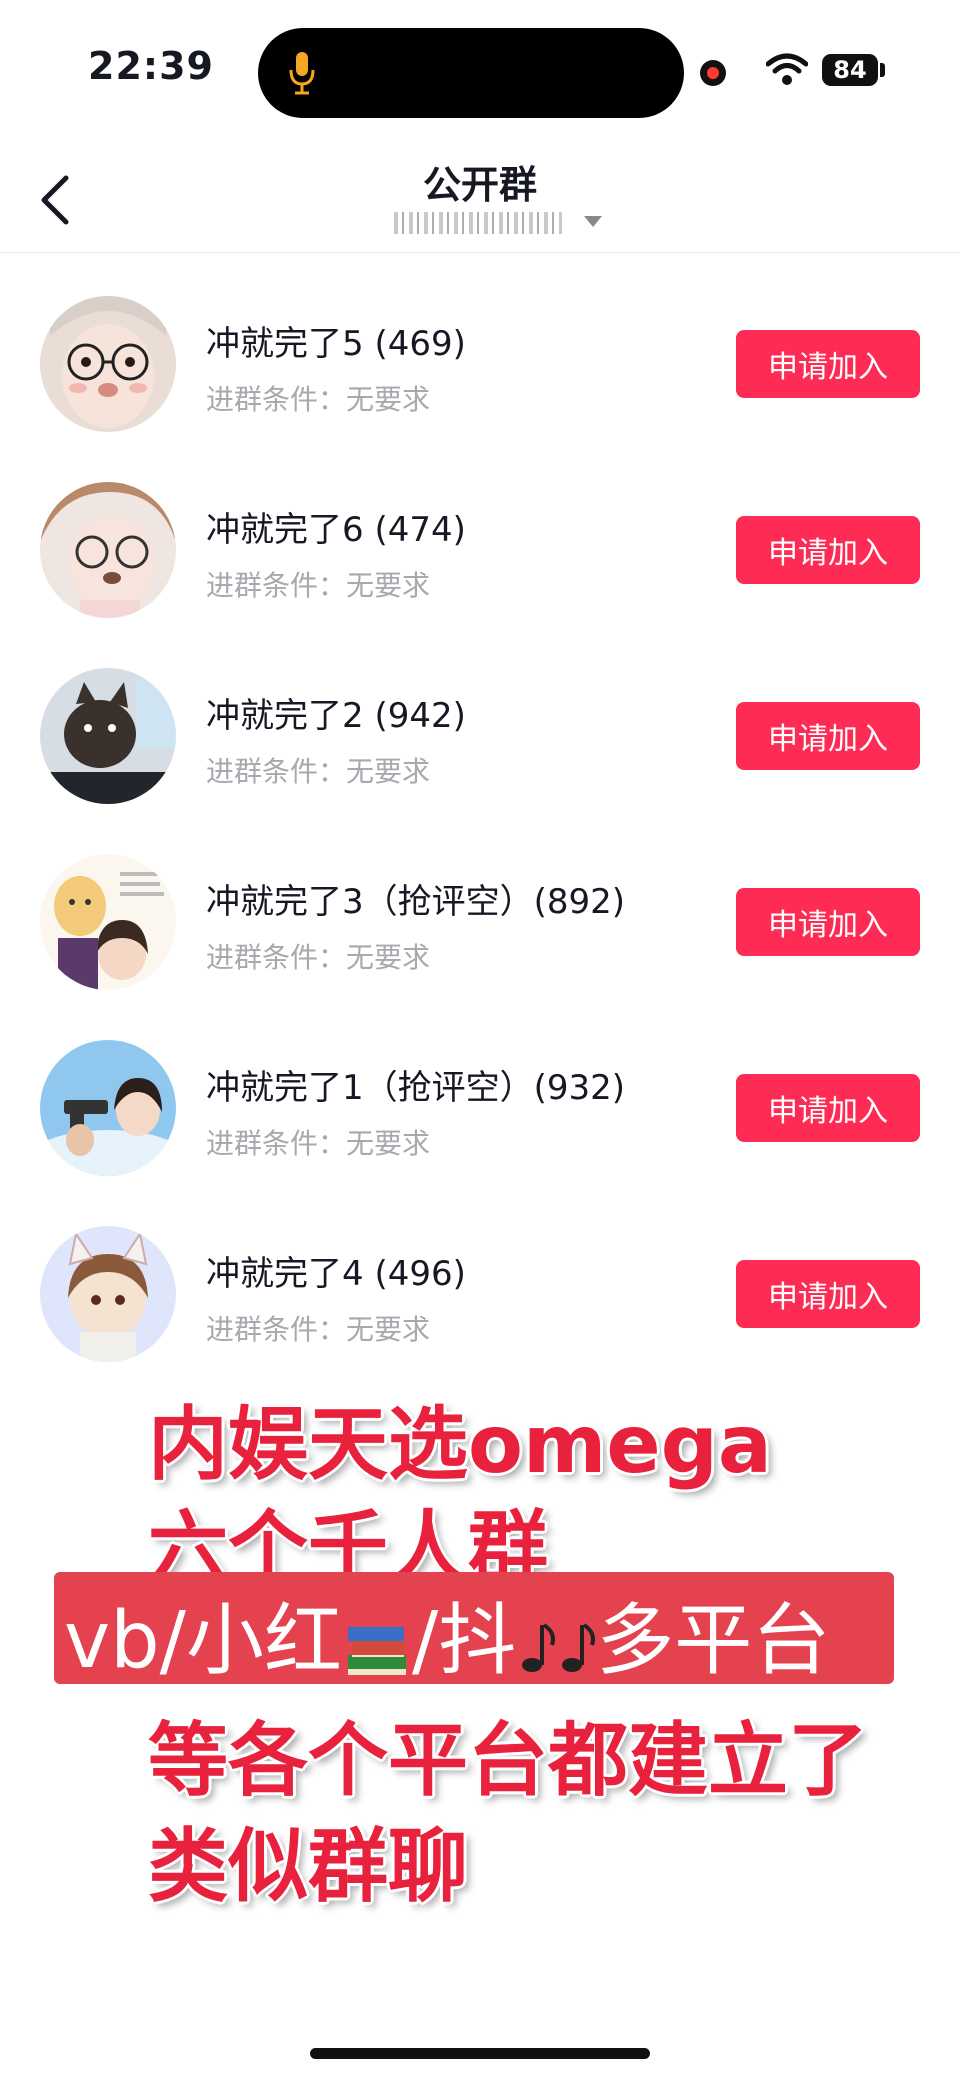 The width and height of the screenshot is (960, 2081). Describe the element at coordinates (593, 221) in the screenshot. I see `chevron-down-icon` at that location.